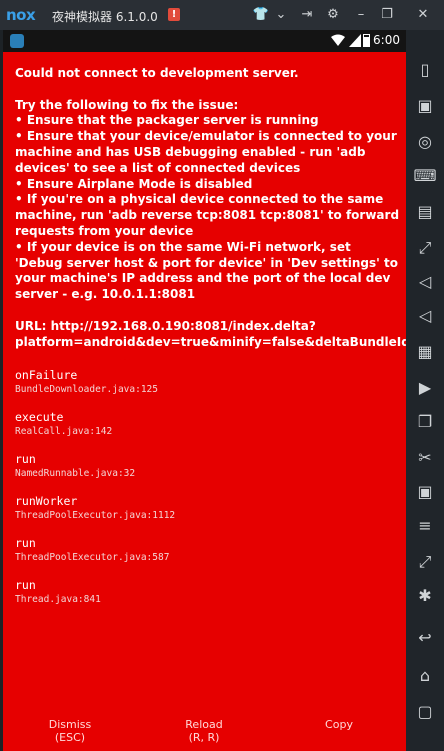 The height and width of the screenshot is (751, 444). Describe the element at coordinates (425, 596) in the screenshot. I see `loading-icon: ✱` at that location.